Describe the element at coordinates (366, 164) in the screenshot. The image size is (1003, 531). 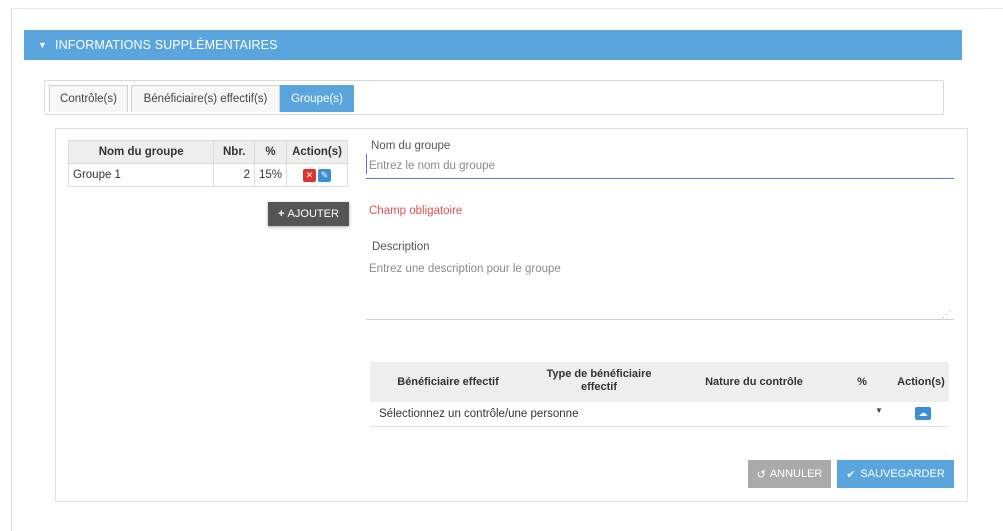
I see `text-cursor` at that location.